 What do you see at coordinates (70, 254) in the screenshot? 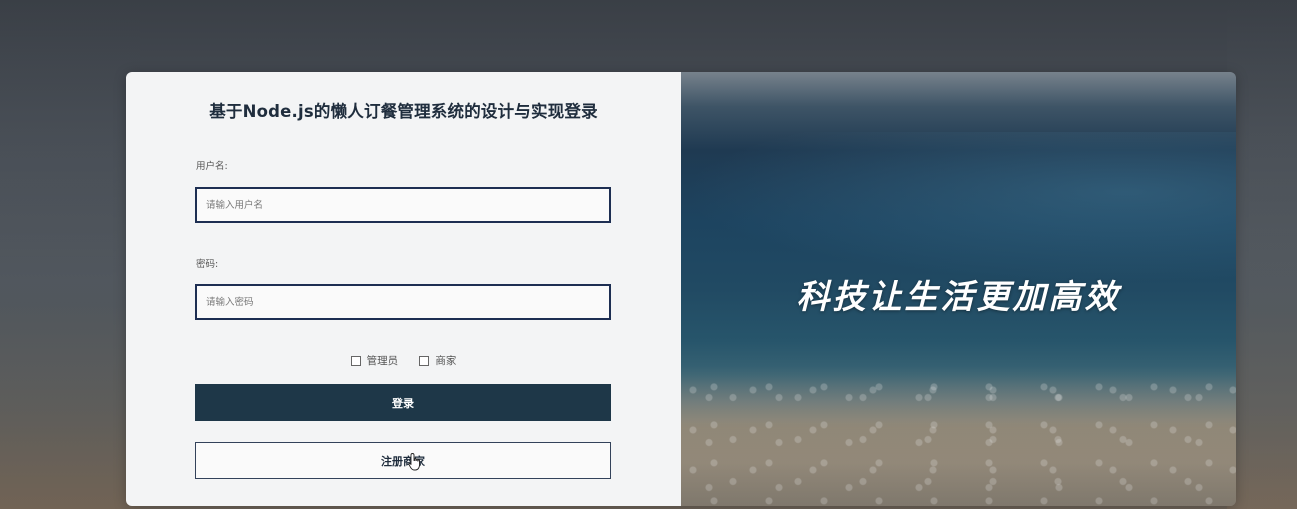
I see `background-left` at bounding box center [70, 254].